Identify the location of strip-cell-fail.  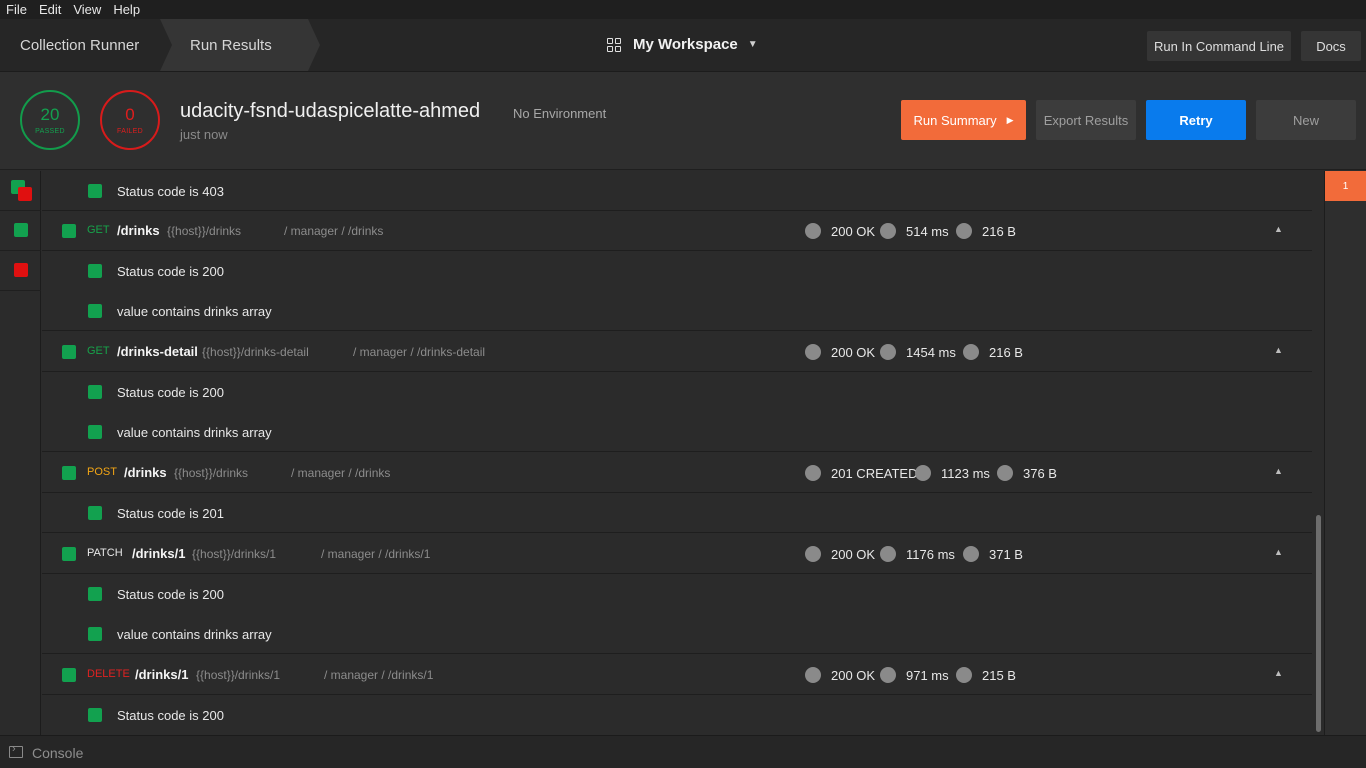
(20, 271).